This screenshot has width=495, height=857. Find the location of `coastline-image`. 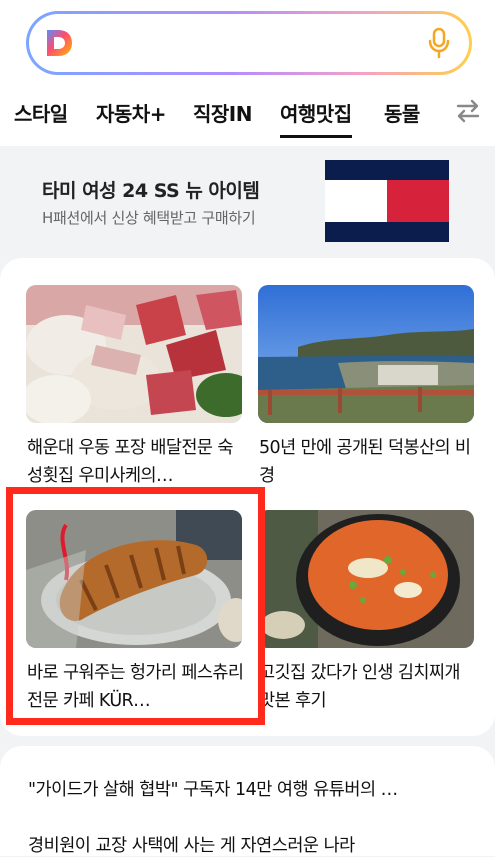

coastline-image is located at coordinates (366, 354).